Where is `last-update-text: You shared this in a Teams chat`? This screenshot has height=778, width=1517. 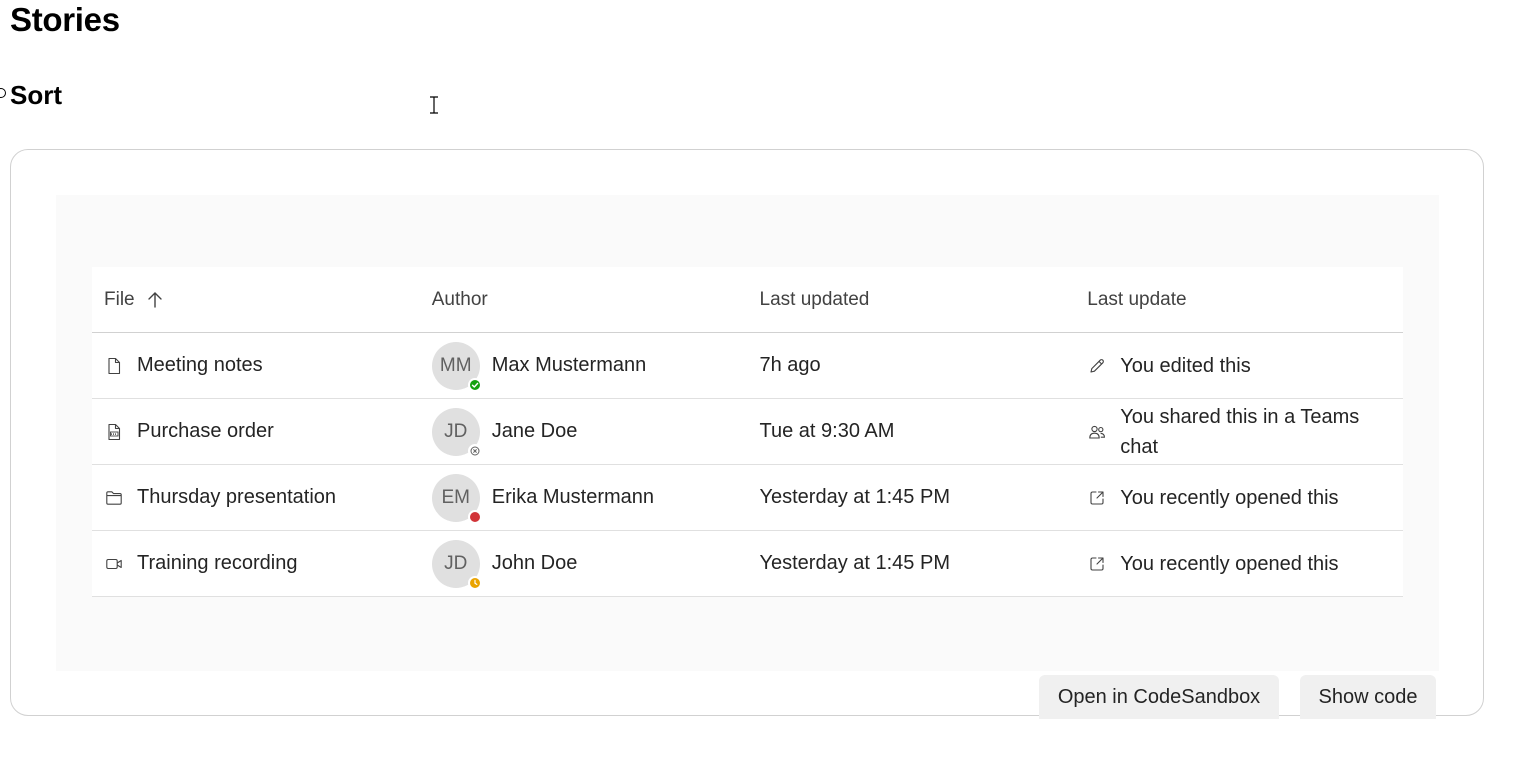 last-update-text: You shared this in a Teams chat is located at coordinates (1240, 431).